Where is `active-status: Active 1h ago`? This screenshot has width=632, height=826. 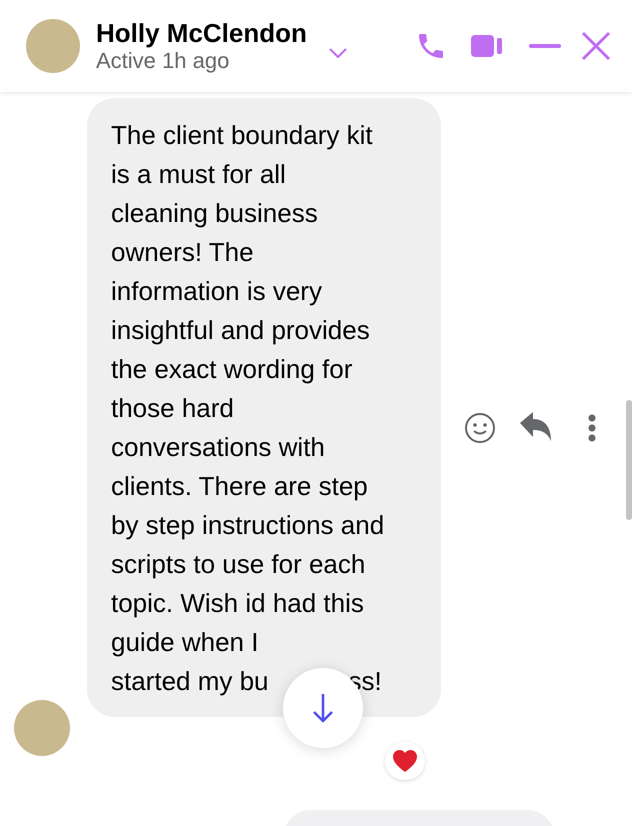
active-status: Active 1h ago is located at coordinates (163, 61).